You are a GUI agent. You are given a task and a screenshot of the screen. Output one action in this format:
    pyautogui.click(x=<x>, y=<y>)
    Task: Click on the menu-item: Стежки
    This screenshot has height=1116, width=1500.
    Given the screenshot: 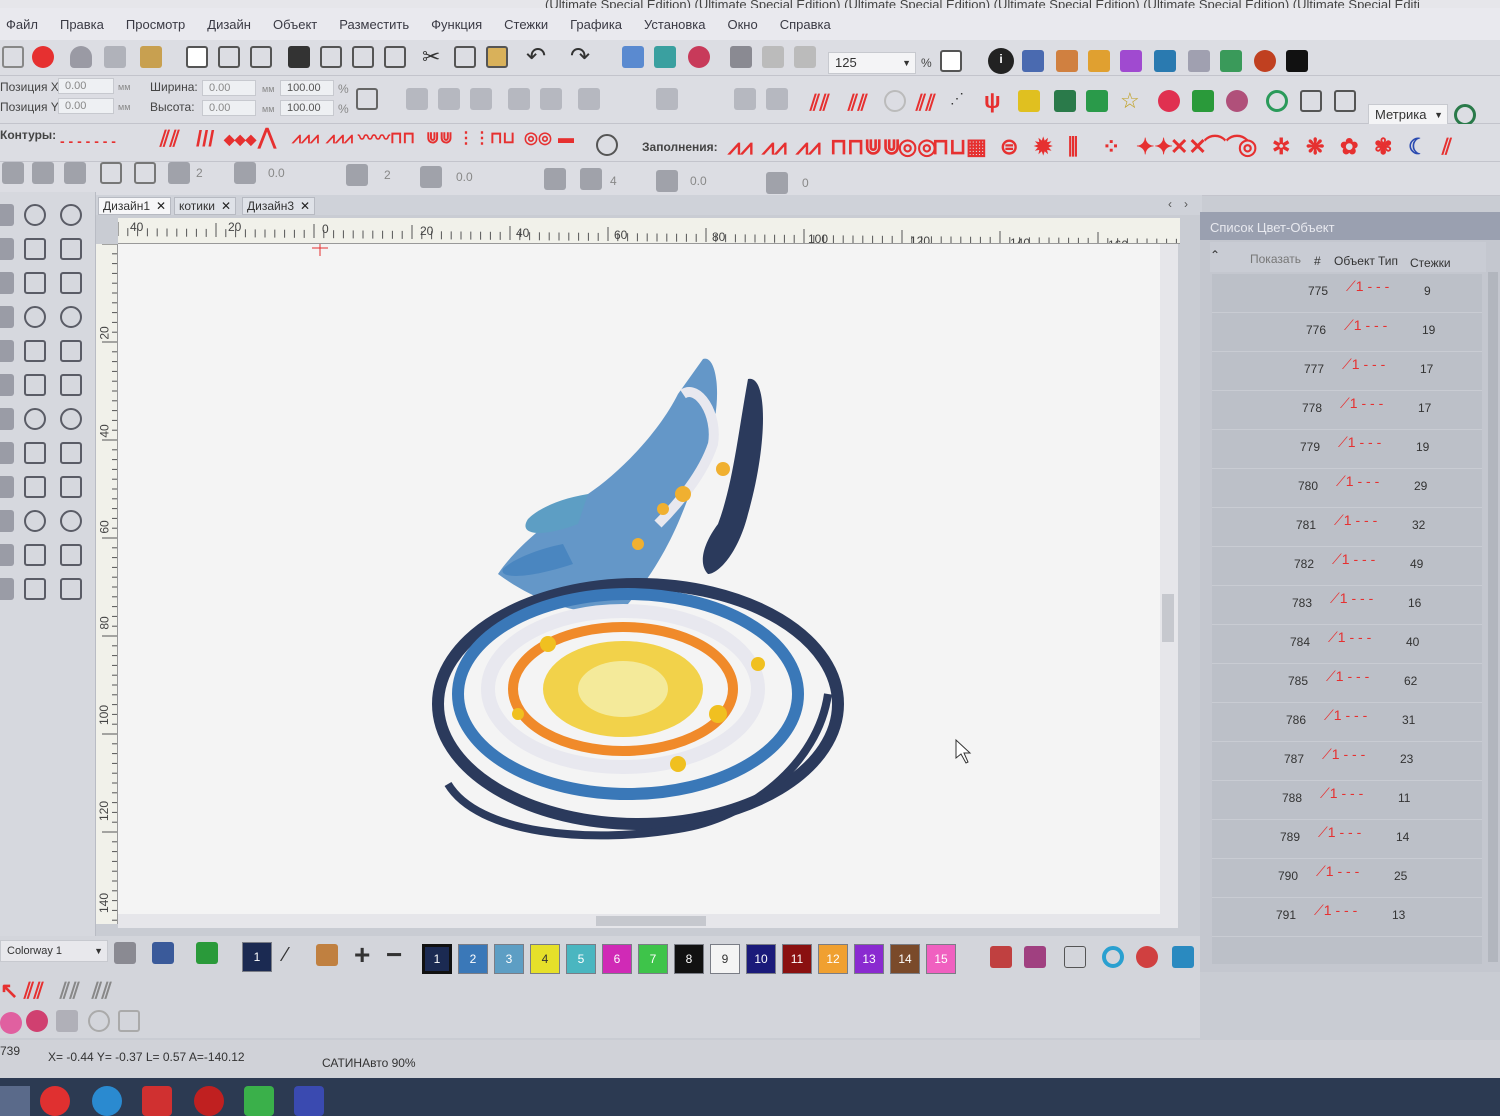 What is the action you would take?
    pyautogui.click(x=526, y=24)
    